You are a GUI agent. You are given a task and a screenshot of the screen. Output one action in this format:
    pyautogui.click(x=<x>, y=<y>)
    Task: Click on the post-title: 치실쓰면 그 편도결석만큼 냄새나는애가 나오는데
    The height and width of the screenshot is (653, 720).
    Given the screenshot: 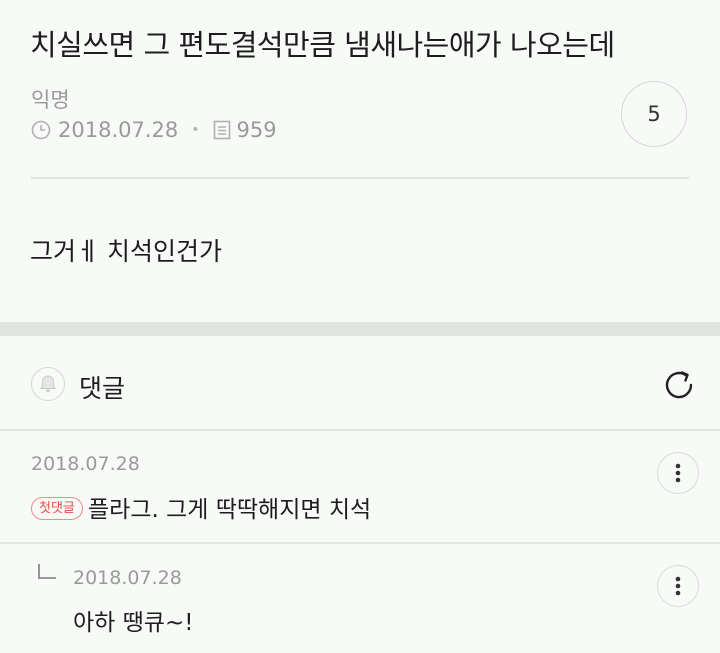 What is the action you would take?
    pyautogui.click(x=322, y=45)
    